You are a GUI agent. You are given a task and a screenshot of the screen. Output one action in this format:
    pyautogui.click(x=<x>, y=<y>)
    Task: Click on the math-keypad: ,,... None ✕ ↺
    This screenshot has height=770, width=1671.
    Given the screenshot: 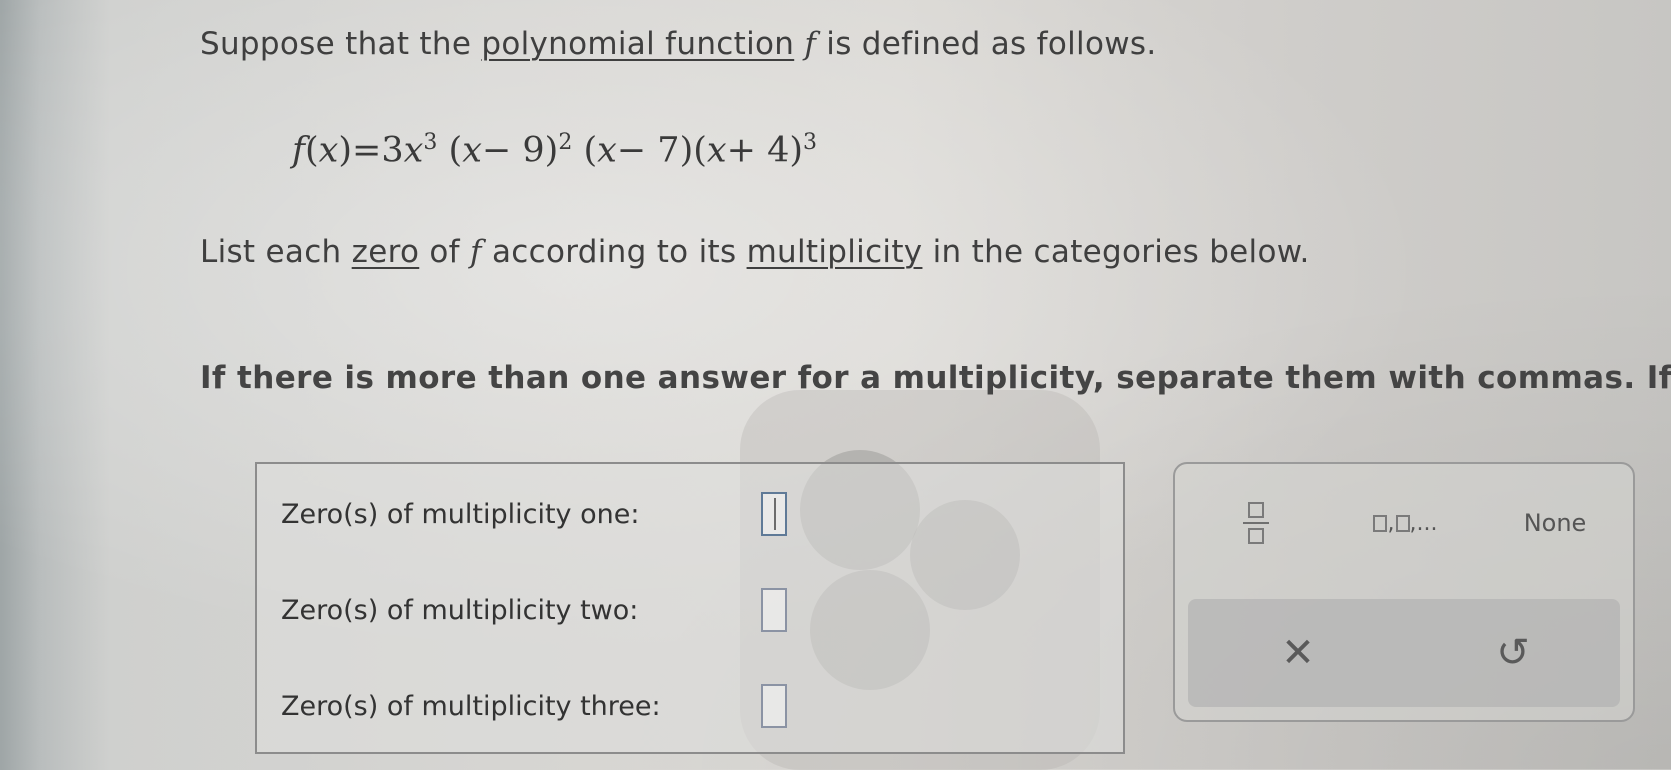 What is the action you would take?
    pyautogui.click(x=1404, y=592)
    